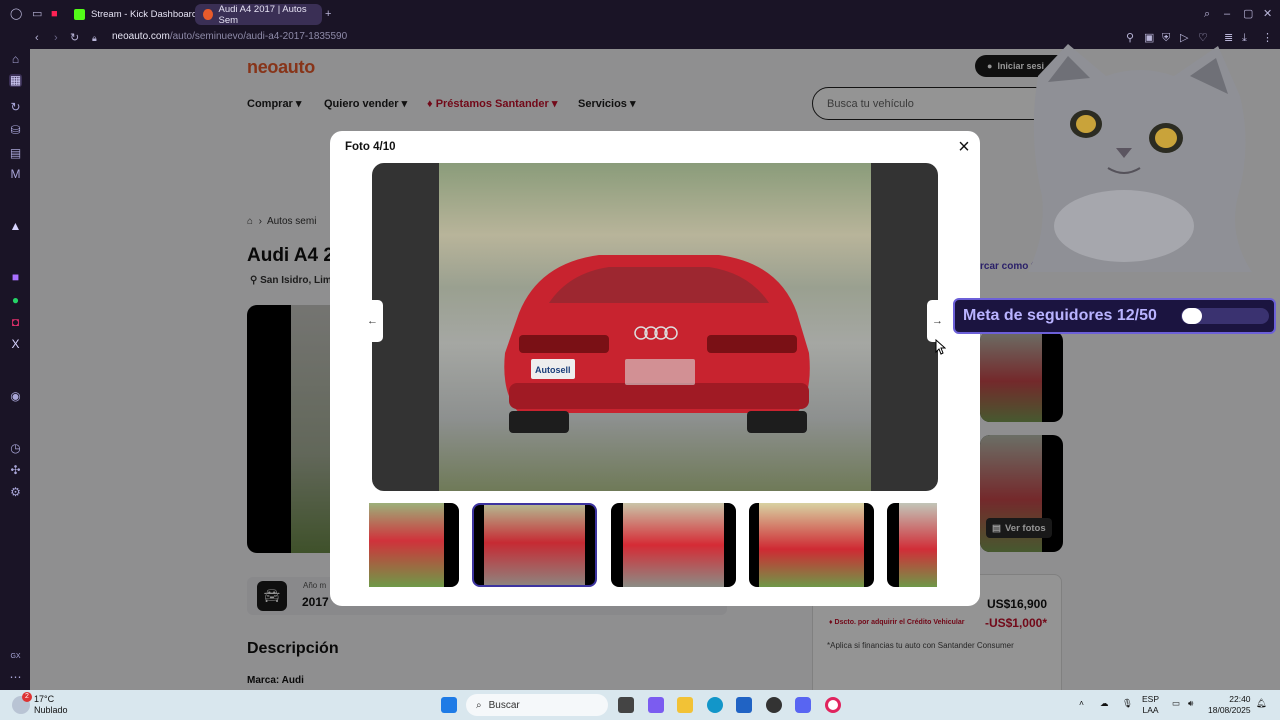  What do you see at coordinates (1081, 703) in the screenshot?
I see `tray-overflow-icon: ˄` at bounding box center [1081, 703].